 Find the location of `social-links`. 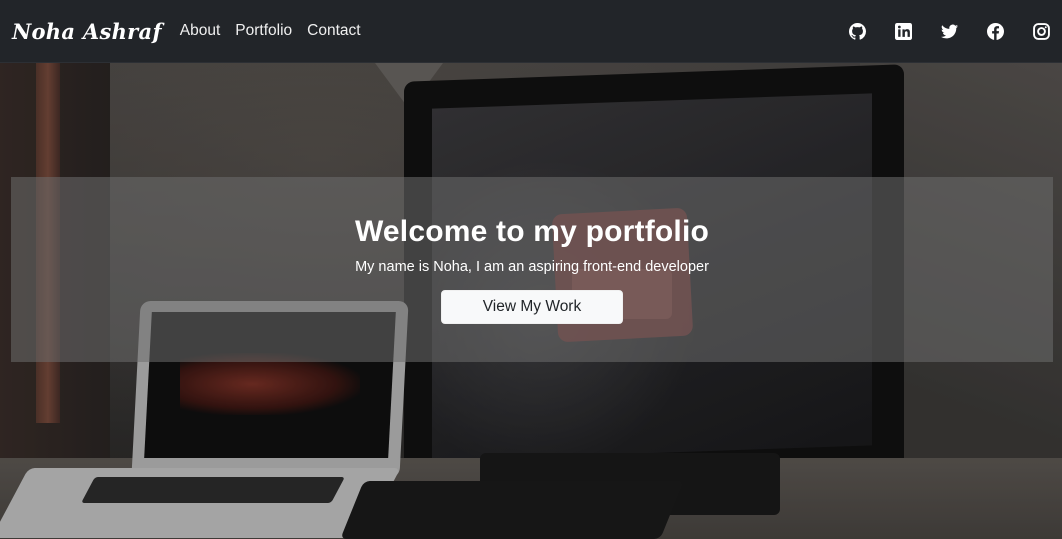

social-links is located at coordinates (935, 31).